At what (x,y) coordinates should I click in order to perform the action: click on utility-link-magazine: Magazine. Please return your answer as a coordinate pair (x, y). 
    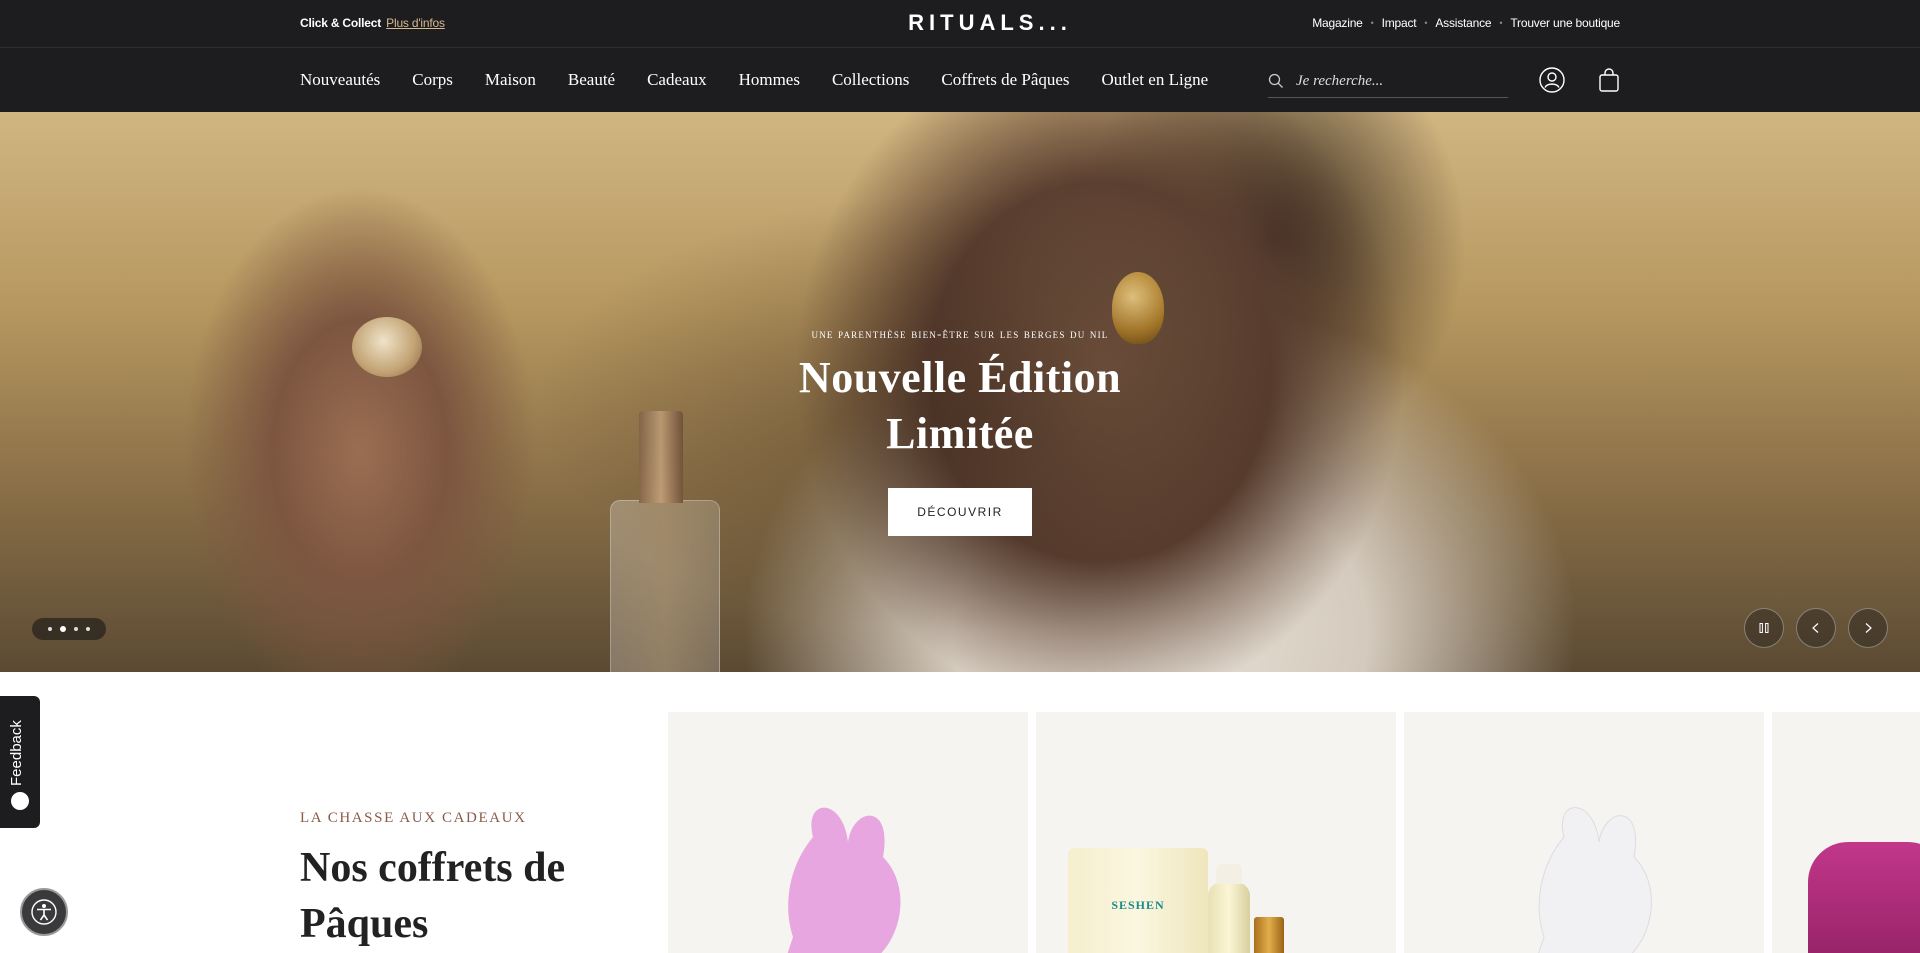
    Looking at the image, I should click on (1337, 23).